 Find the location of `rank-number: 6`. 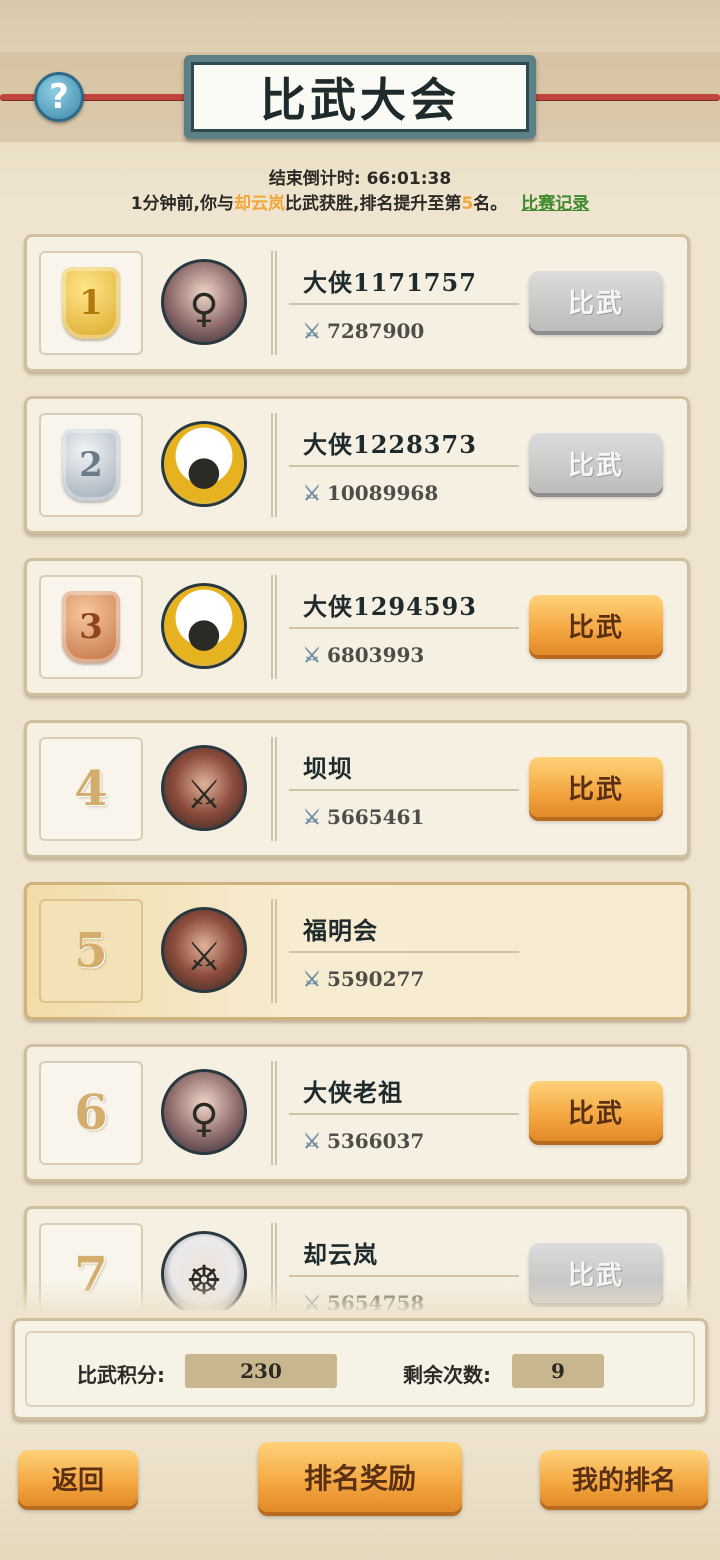

rank-number: 6 is located at coordinates (91, 1113).